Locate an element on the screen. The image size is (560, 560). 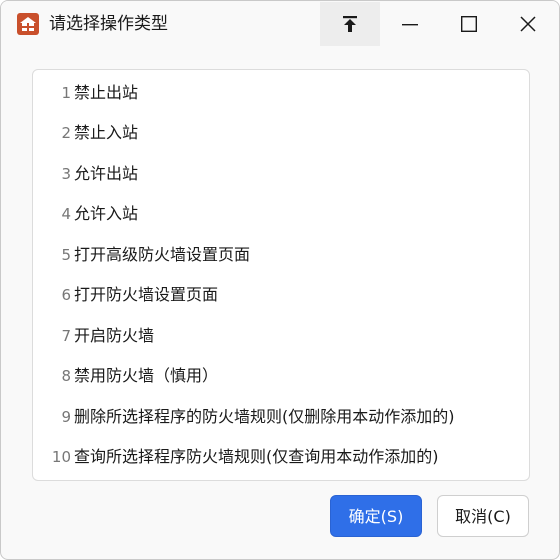
item-number: 3 is located at coordinates (66, 174).